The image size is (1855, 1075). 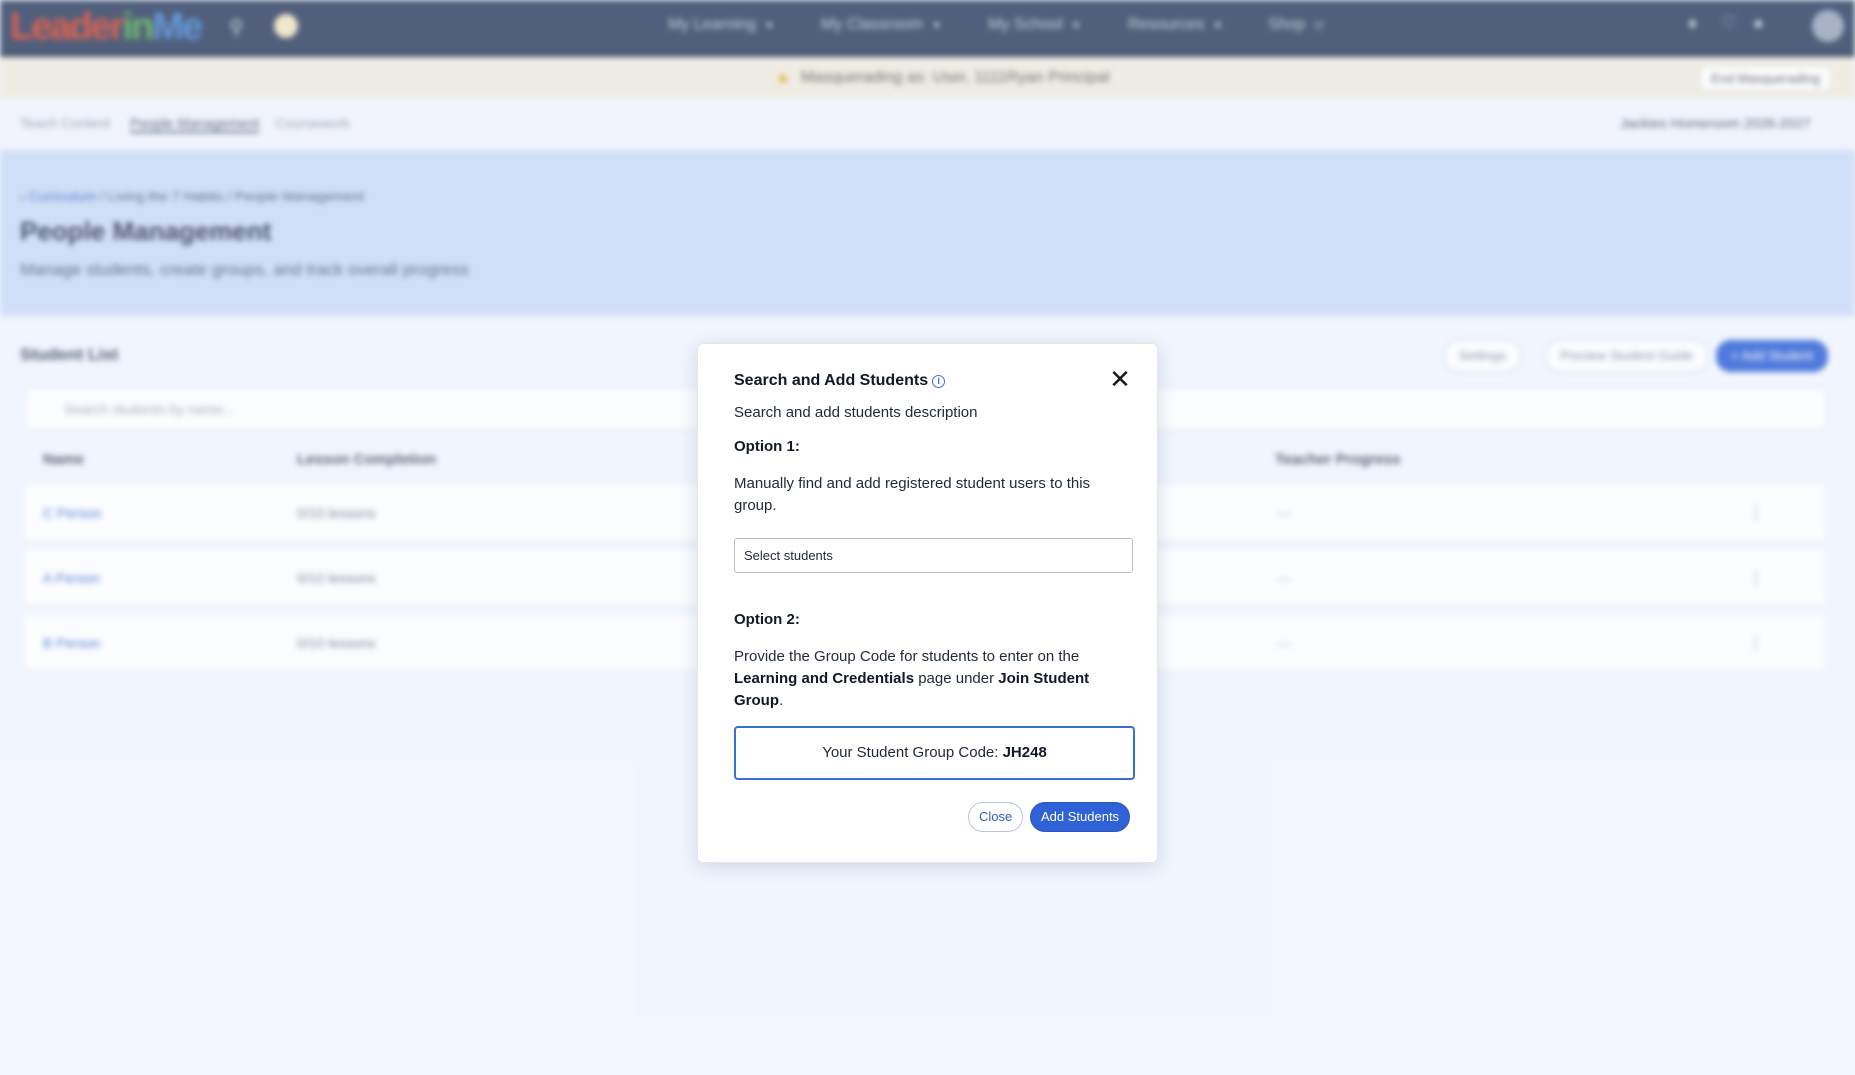 What do you see at coordinates (1080, 817) in the screenshot?
I see `add-students-button: Add Students` at bounding box center [1080, 817].